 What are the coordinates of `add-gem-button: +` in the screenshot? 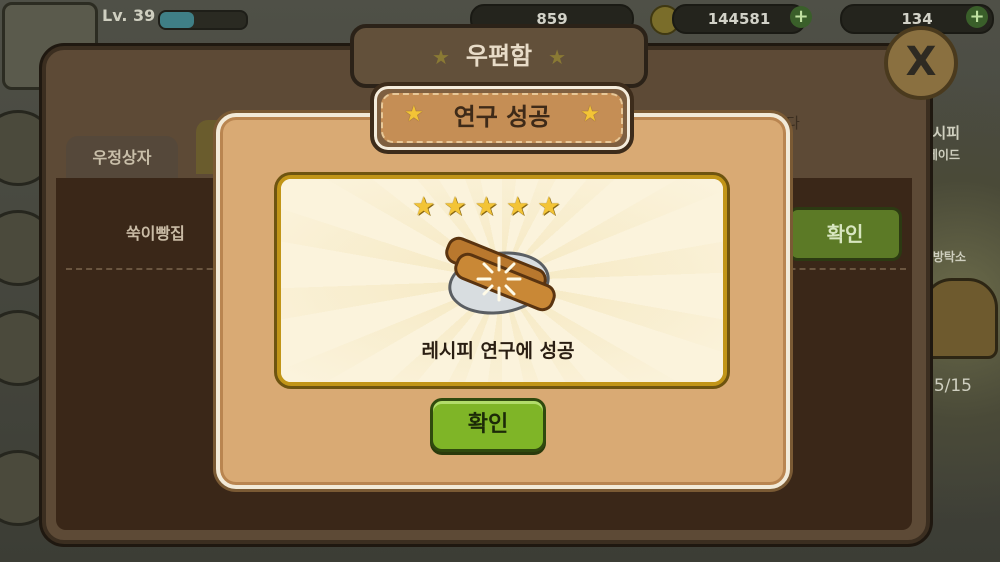 It's located at (977, 17).